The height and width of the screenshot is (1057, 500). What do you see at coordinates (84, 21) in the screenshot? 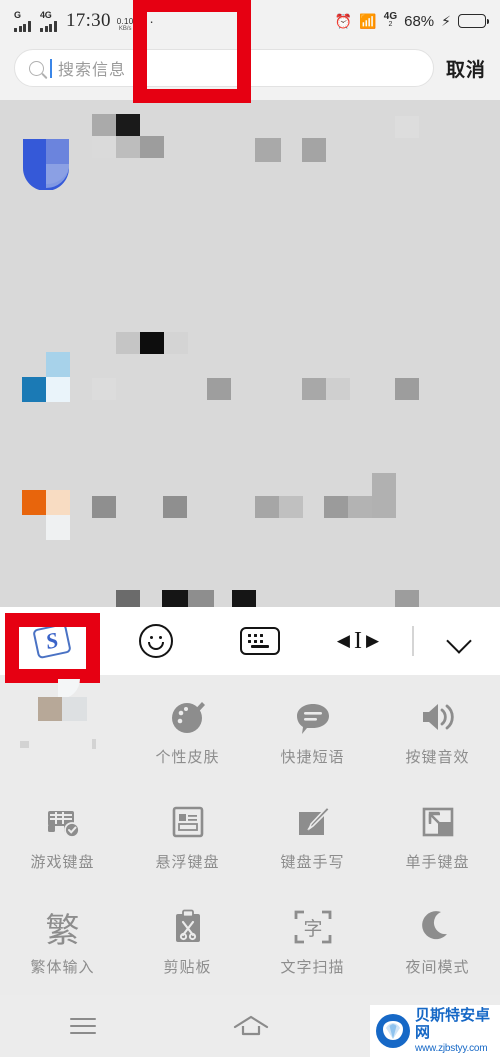
I see `status-bar-left: G 4G 17:30 0.10 KB/s ··` at bounding box center [84, 21].